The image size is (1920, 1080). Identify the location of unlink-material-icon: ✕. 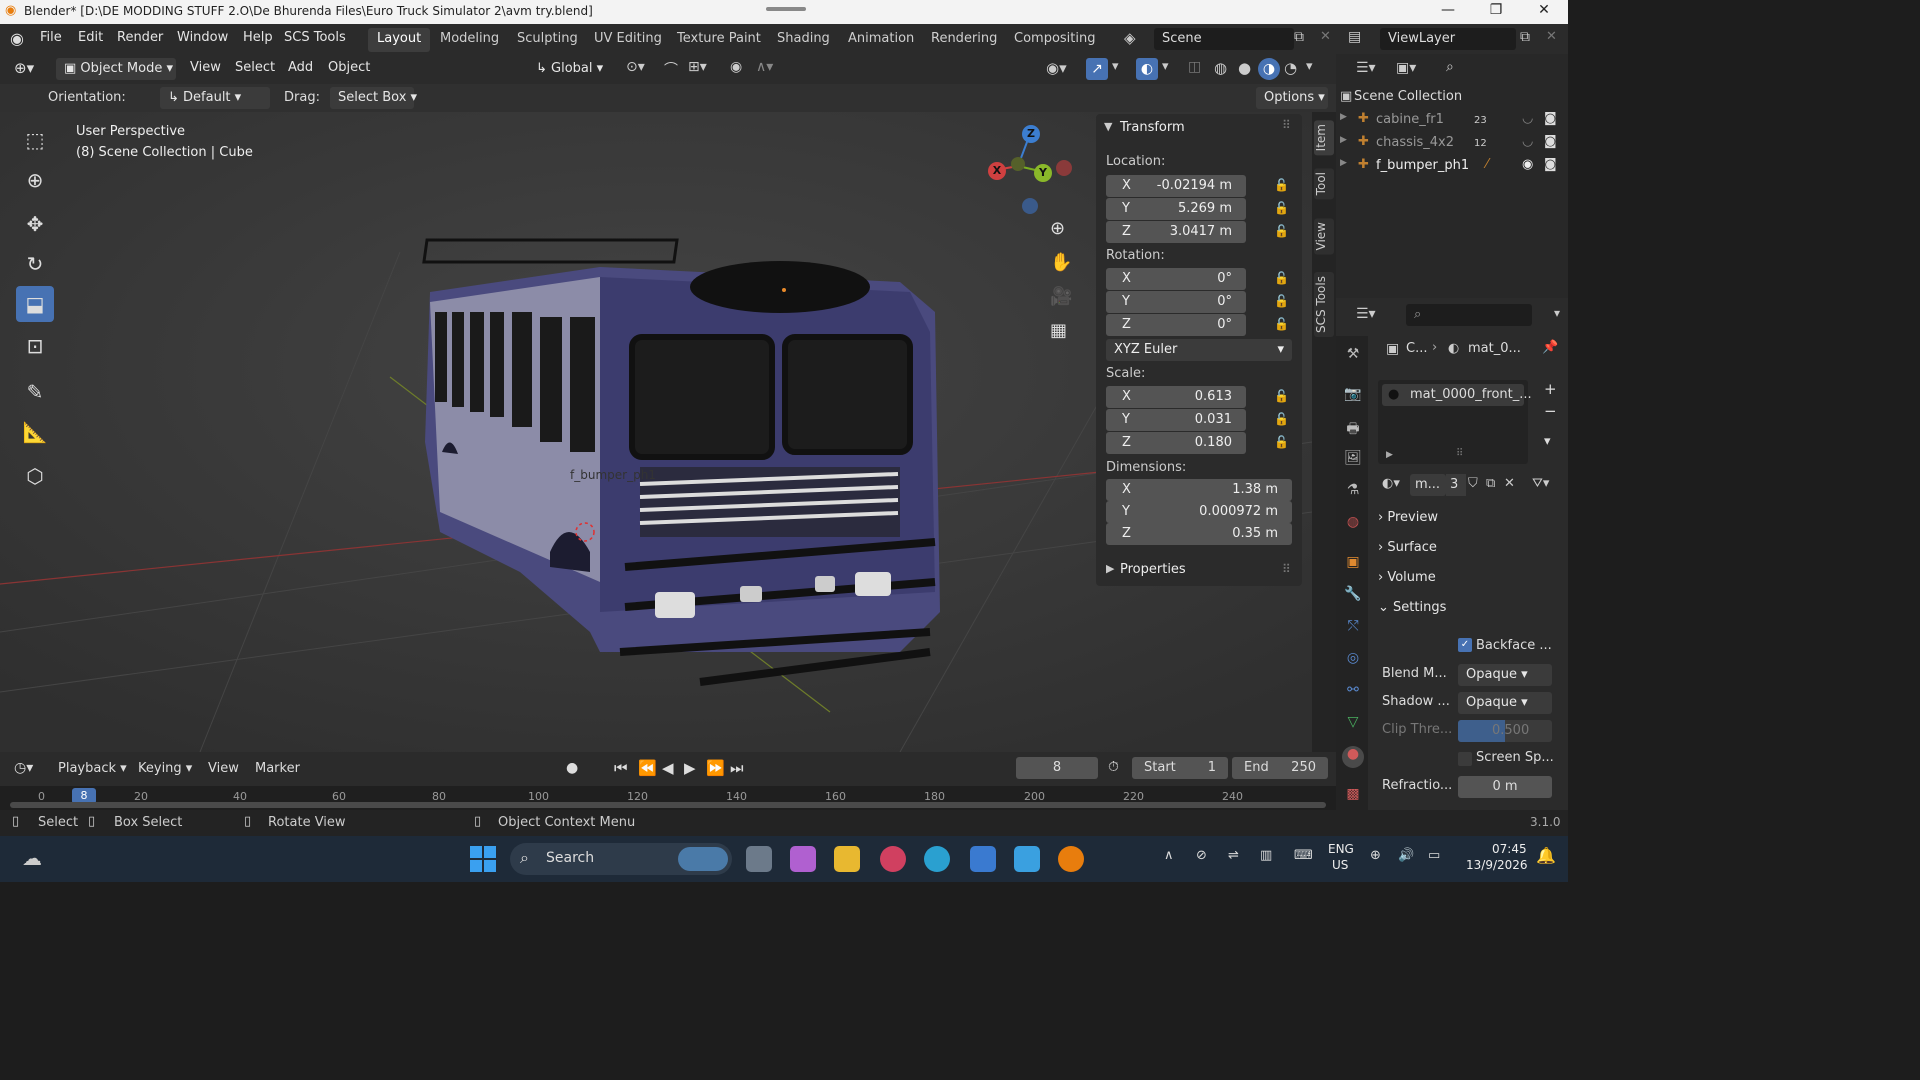
(1509, 483).